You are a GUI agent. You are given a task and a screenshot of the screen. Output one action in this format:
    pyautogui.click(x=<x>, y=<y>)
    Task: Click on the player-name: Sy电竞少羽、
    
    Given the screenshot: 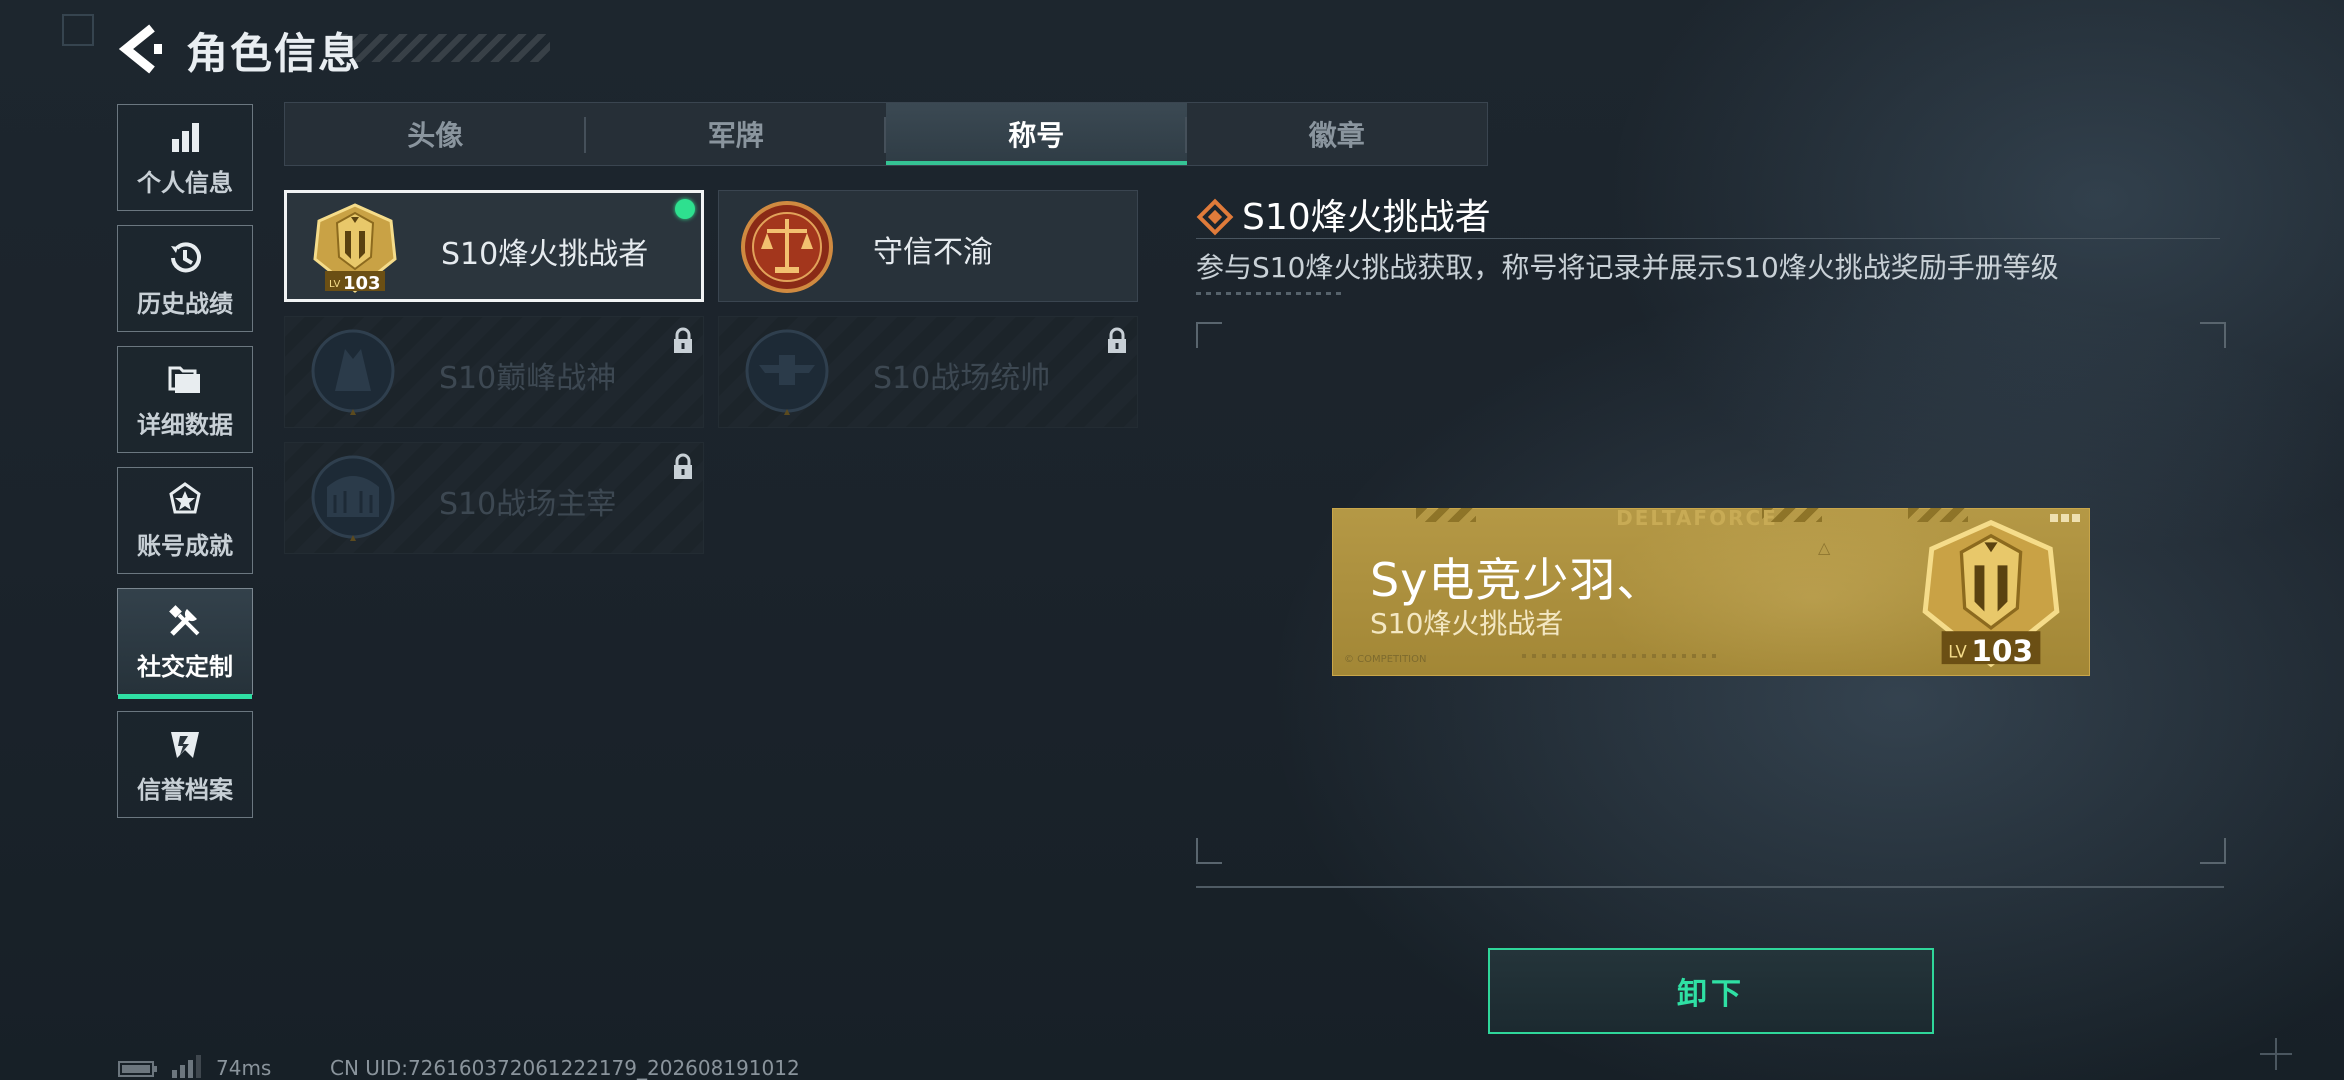 What is the action you would take?
    pyautogui.click(x=1517, y=580)
    